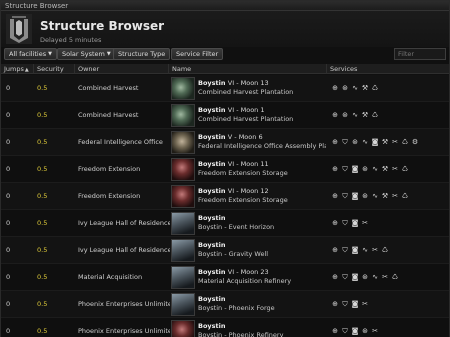  I want to click on range-label: Solar System, so click(83, 54).